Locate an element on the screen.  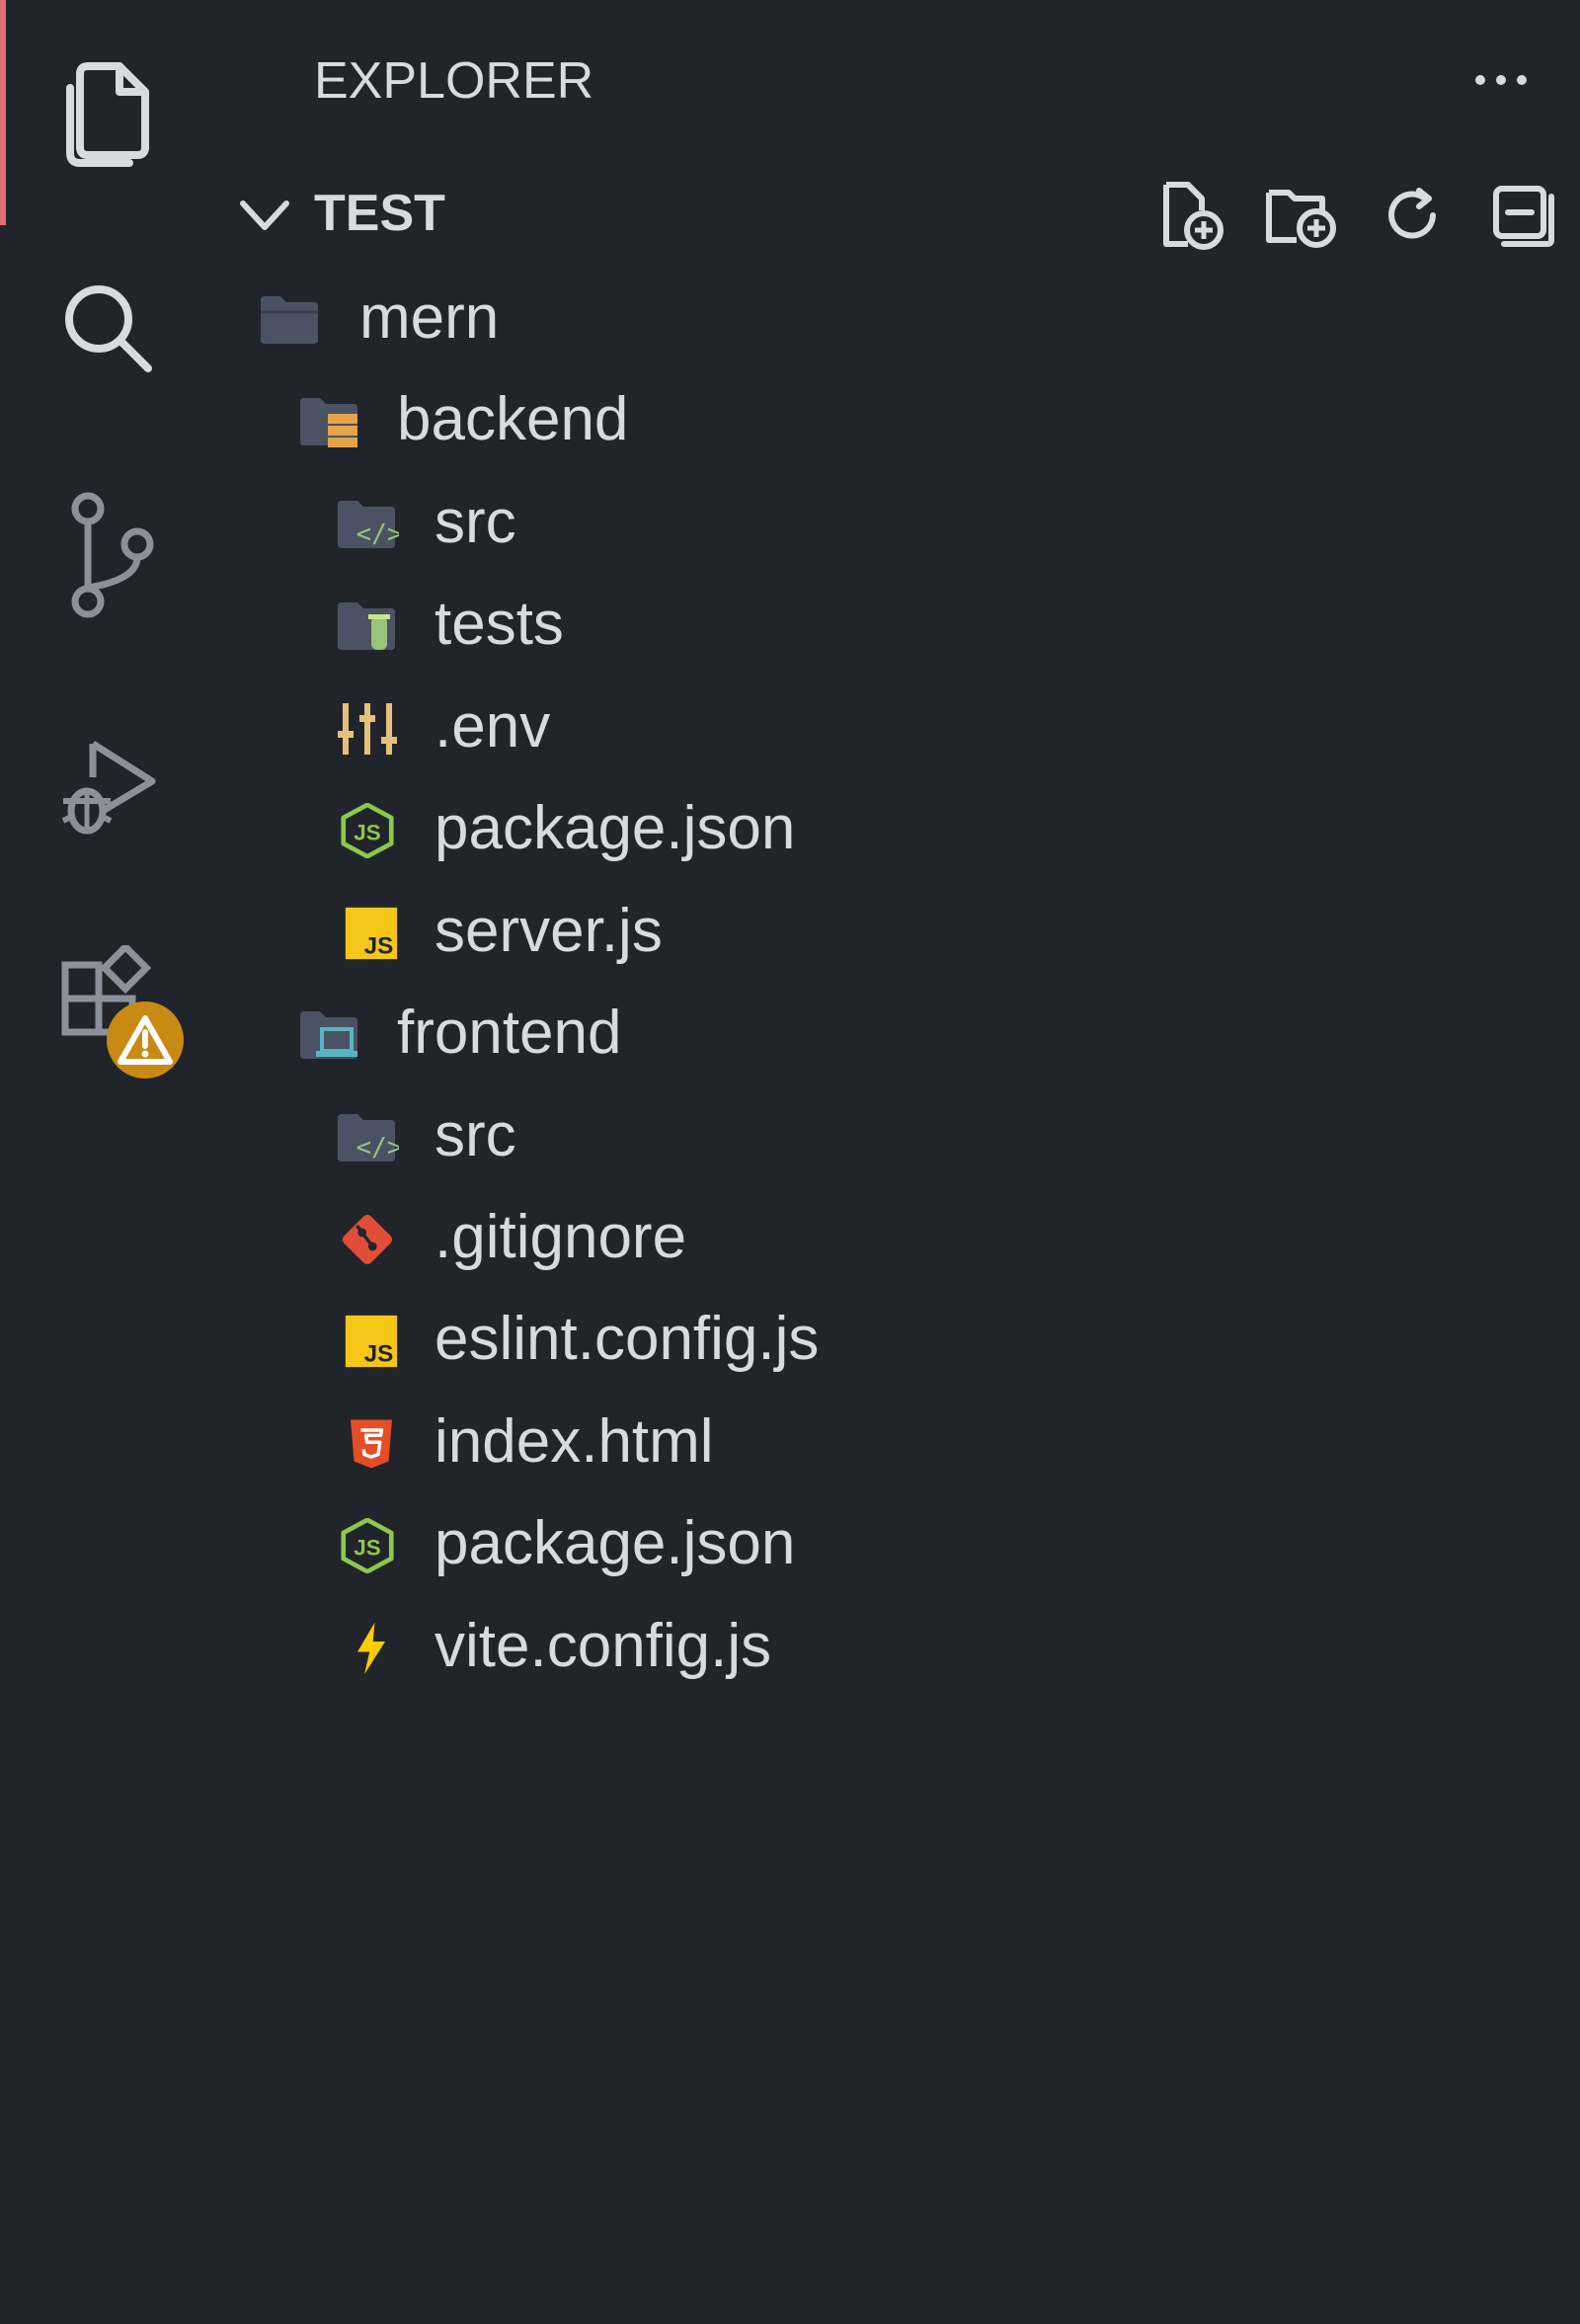
tree-item-label: .env is located at coordinates (493, 726).